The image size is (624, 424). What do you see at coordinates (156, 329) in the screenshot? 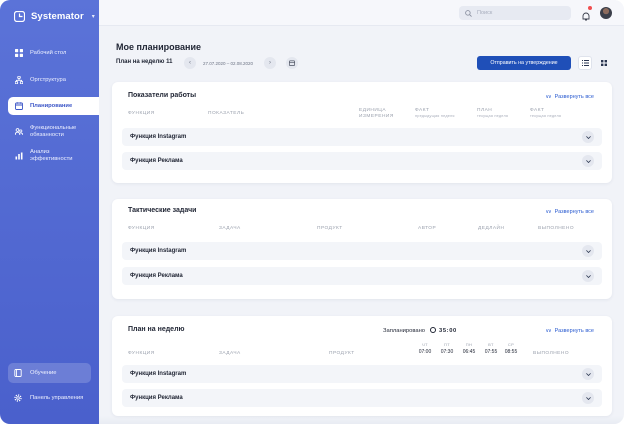
I see `card-title: План на неделю` at bounding box center [156, 329].